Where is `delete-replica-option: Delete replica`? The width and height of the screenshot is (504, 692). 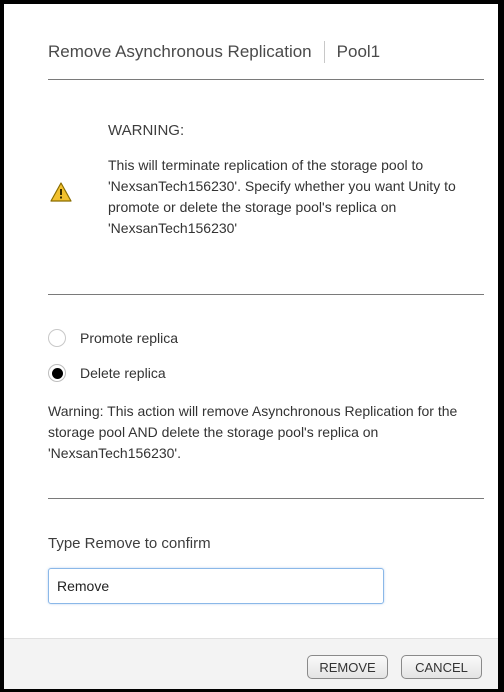
delete-replica-option: Delete replica is located at coordinates (107, 373).